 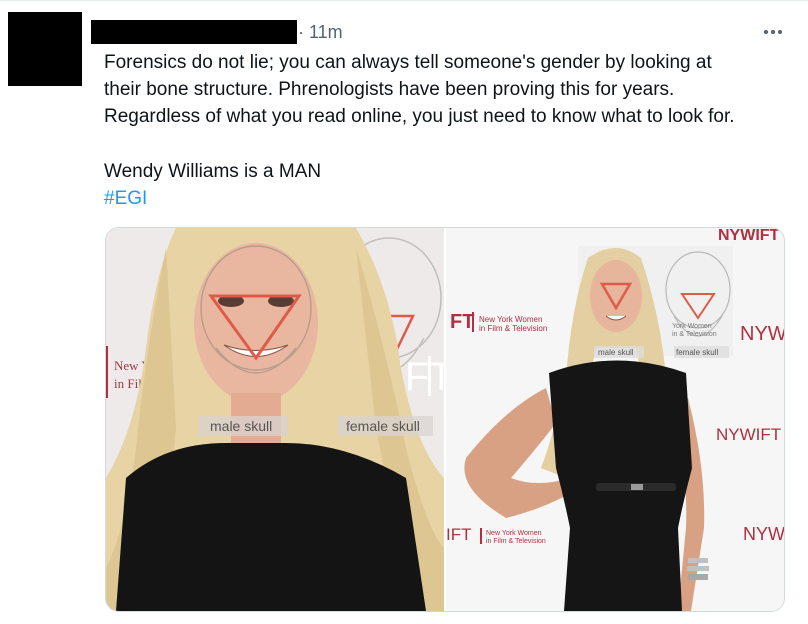 I want to click on right-bottom-org-name: New York Women, so click(x=514, y=533).